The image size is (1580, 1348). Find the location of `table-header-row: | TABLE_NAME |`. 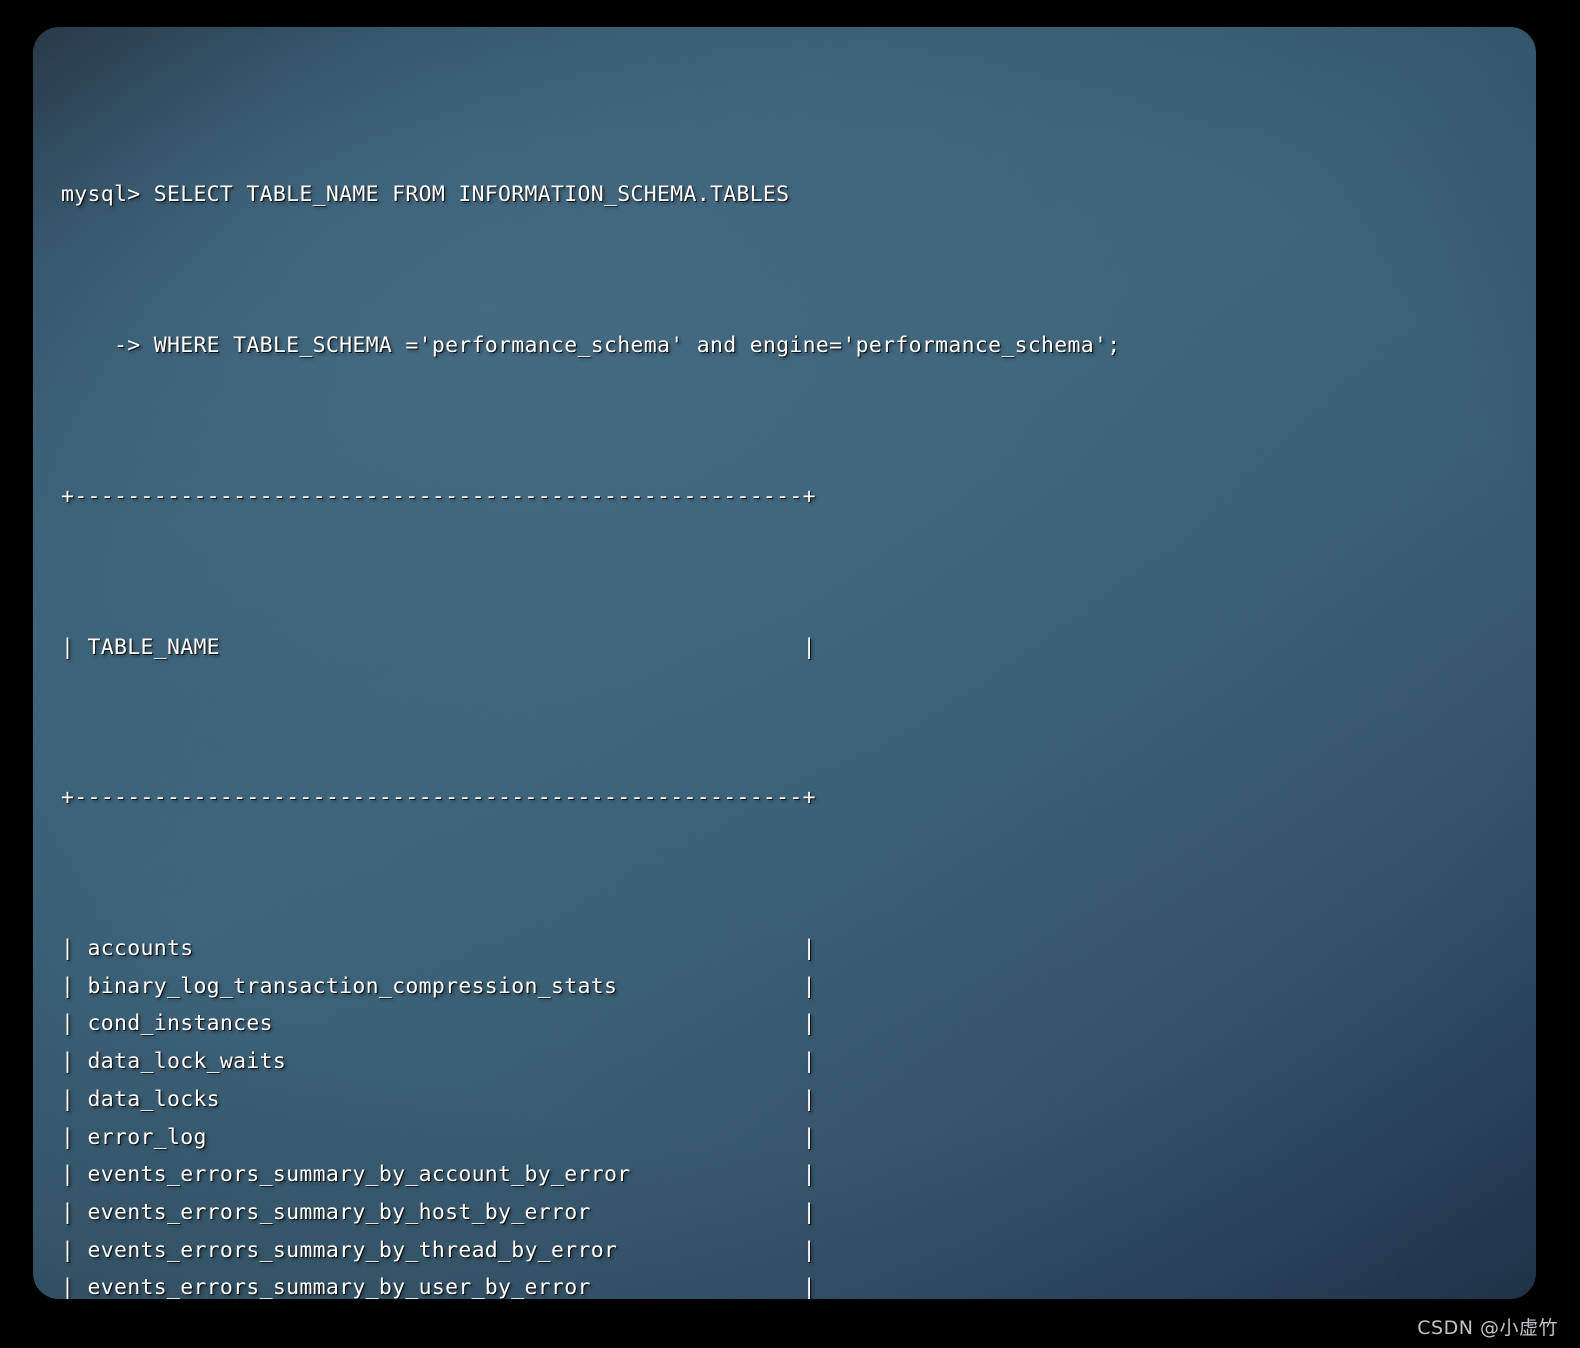

table-header-row: | TABLE_NAME | is located at coordinates (438, 647).